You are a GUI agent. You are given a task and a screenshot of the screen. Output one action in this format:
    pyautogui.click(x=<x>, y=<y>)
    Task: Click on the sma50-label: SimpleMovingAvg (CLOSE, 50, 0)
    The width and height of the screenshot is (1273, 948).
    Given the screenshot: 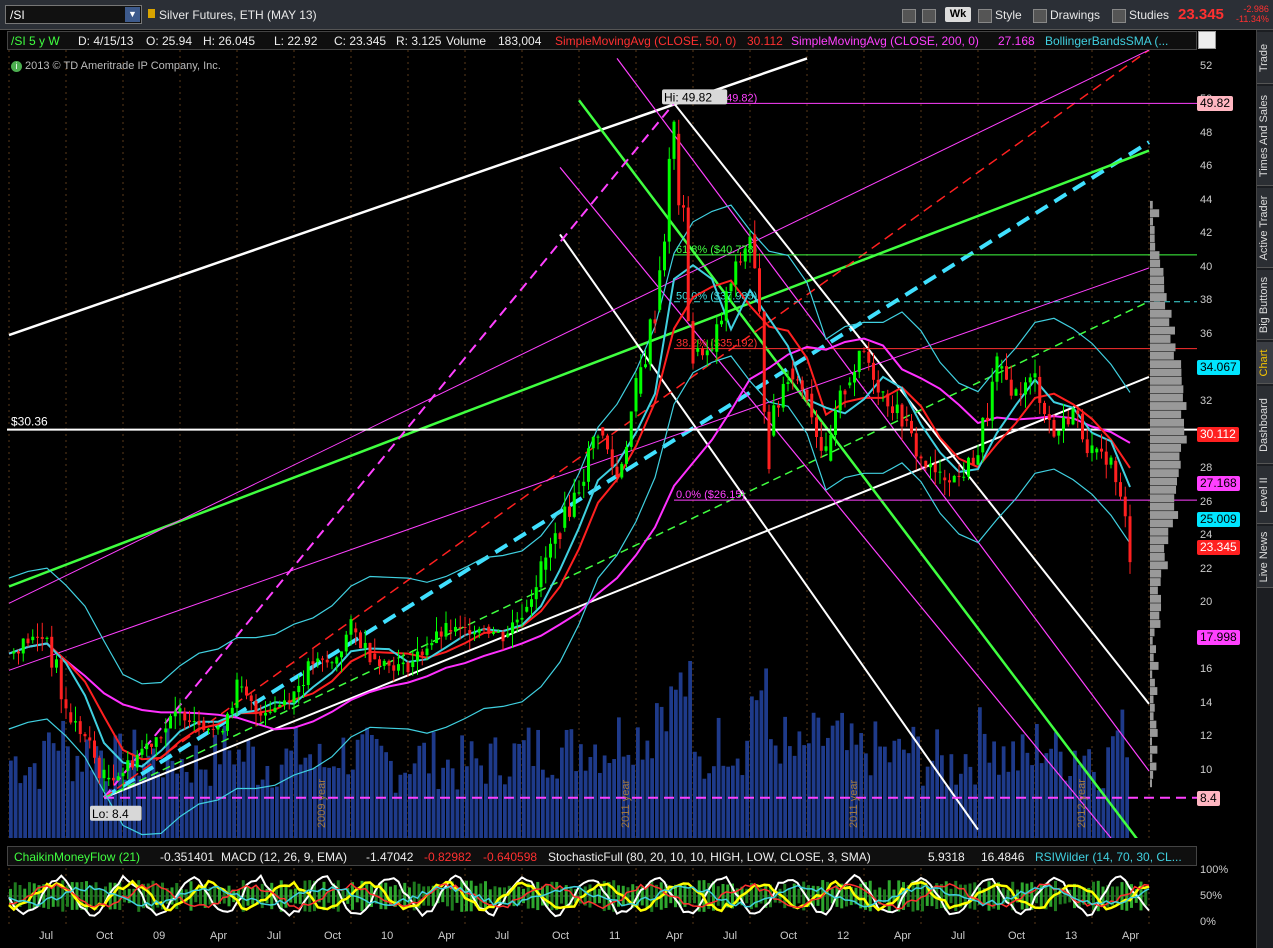 What is the action you would take?
    pyautogui.click(x=645, y=41)
    